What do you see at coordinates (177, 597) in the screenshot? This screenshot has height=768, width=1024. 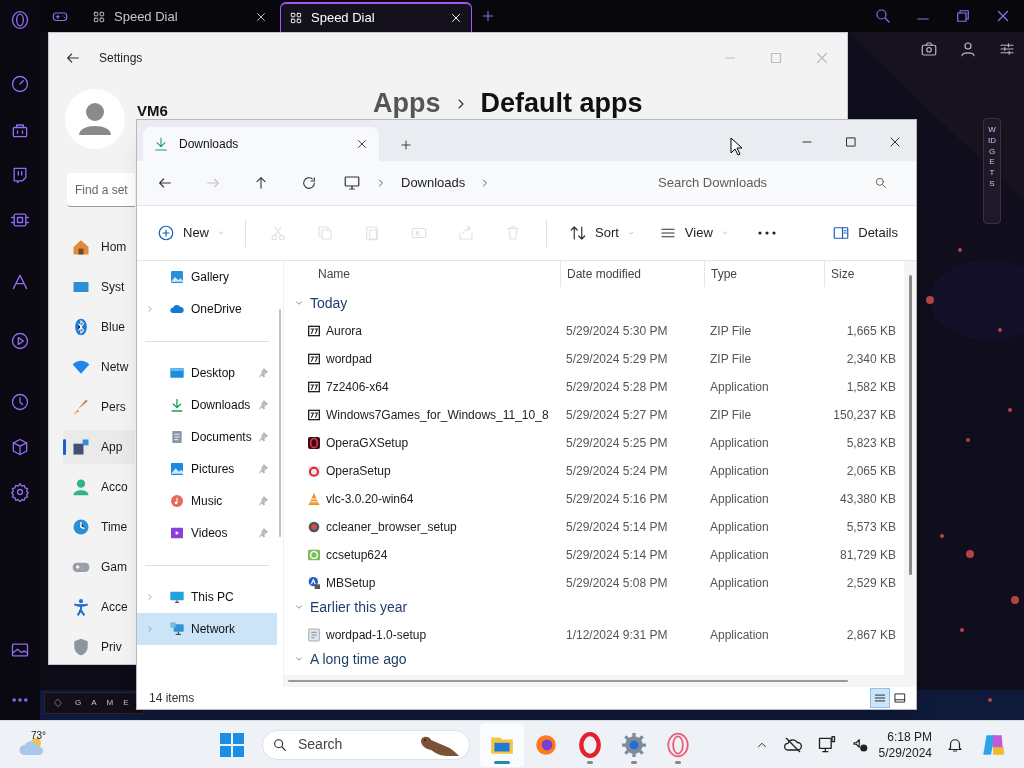 I see `computer-icon` at bounding box center [177, 597].